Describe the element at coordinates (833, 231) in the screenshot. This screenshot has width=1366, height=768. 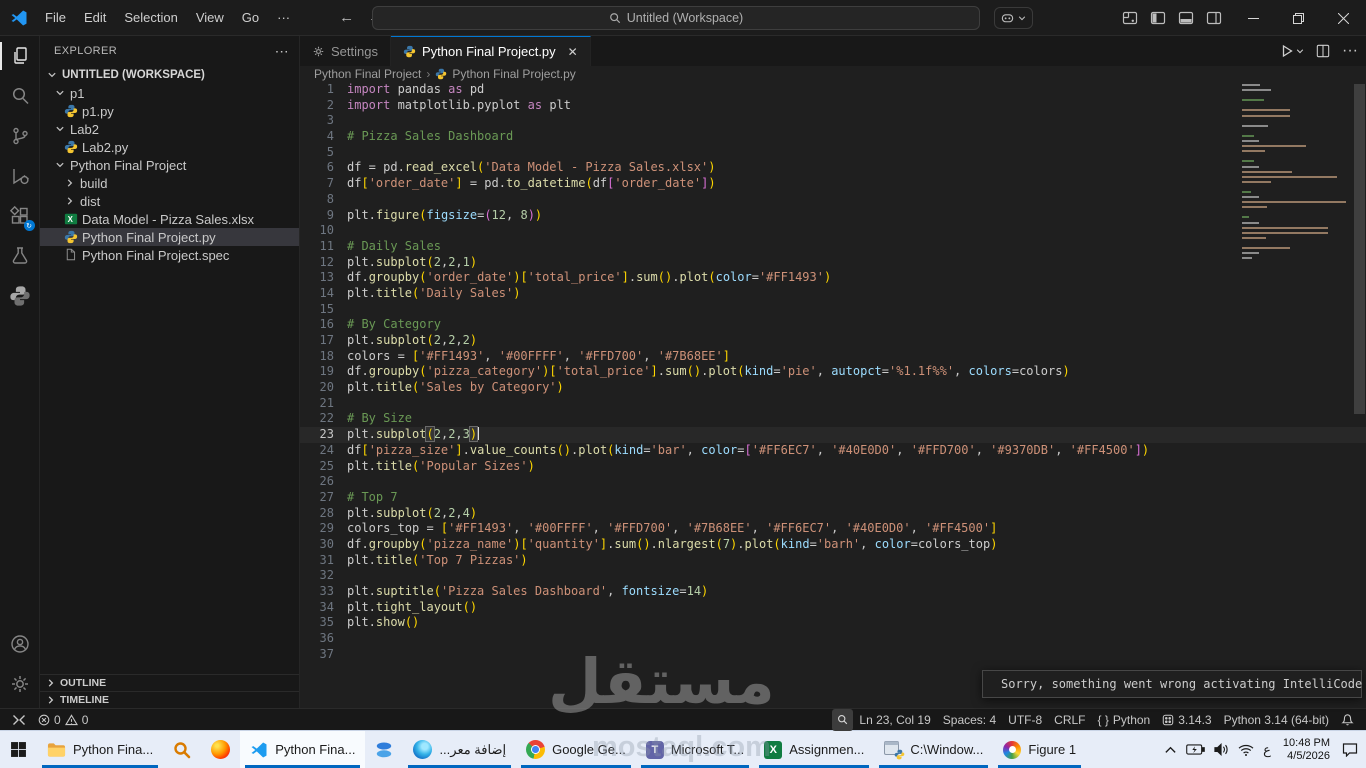
I see `code-line: 10` at that location.